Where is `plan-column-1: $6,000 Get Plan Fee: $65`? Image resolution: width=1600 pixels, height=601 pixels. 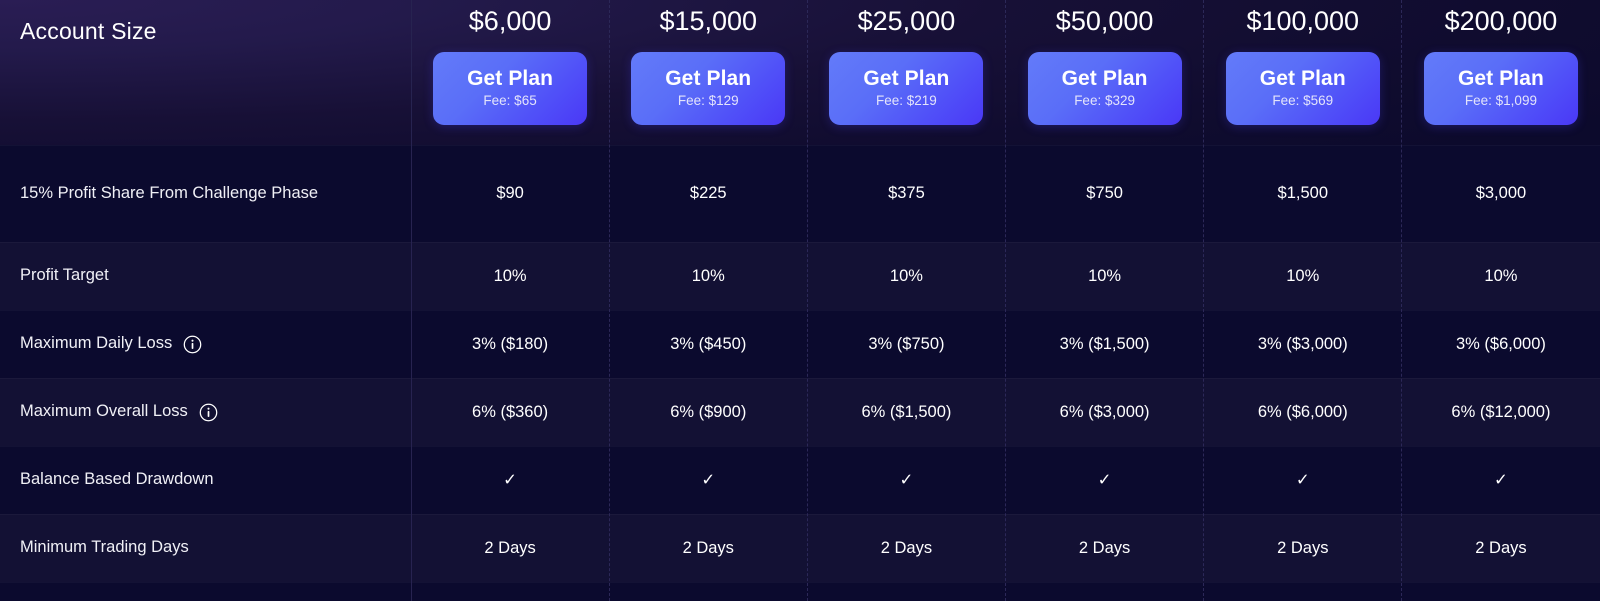 plan-column-1: $6,000 Get Plan Fee: $65 is located at coordinates (510, 72).